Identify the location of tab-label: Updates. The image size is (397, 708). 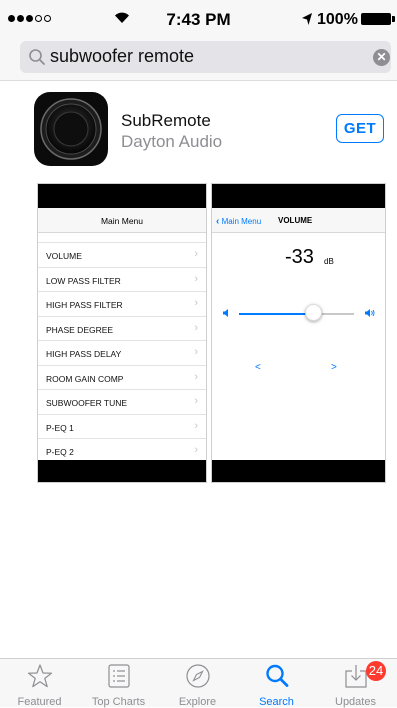
(355, 702).